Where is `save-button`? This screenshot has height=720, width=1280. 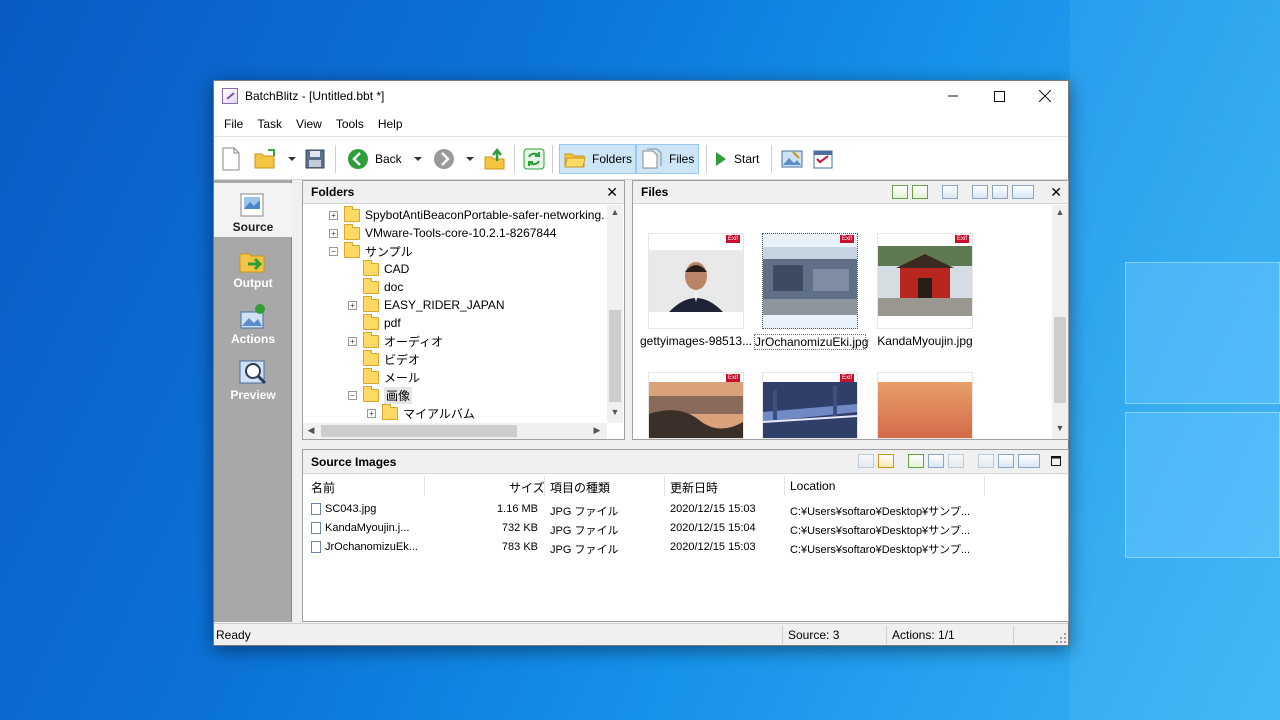 save-button is located at coordinates (315, 159).